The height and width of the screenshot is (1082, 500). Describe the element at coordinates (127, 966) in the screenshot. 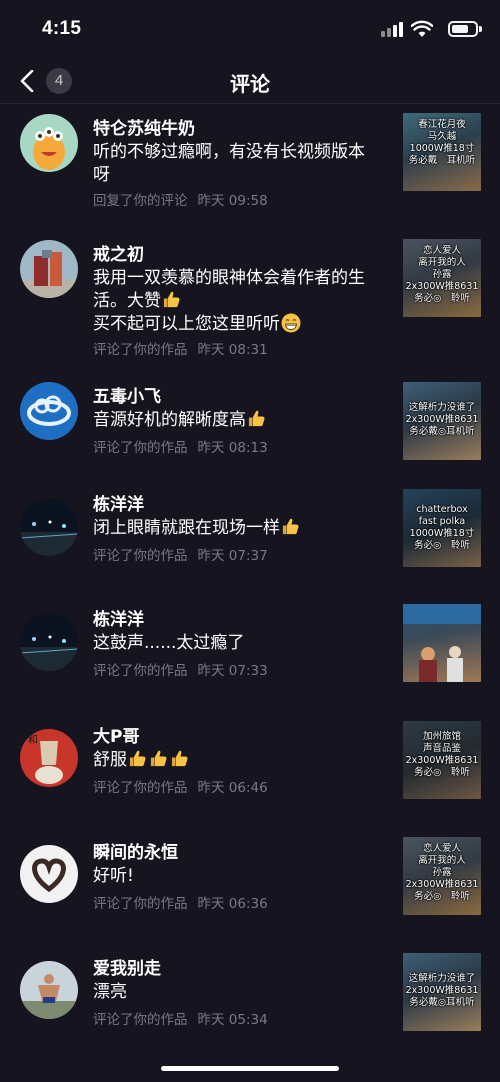

I see `user-name: 爱我别走` at that location.